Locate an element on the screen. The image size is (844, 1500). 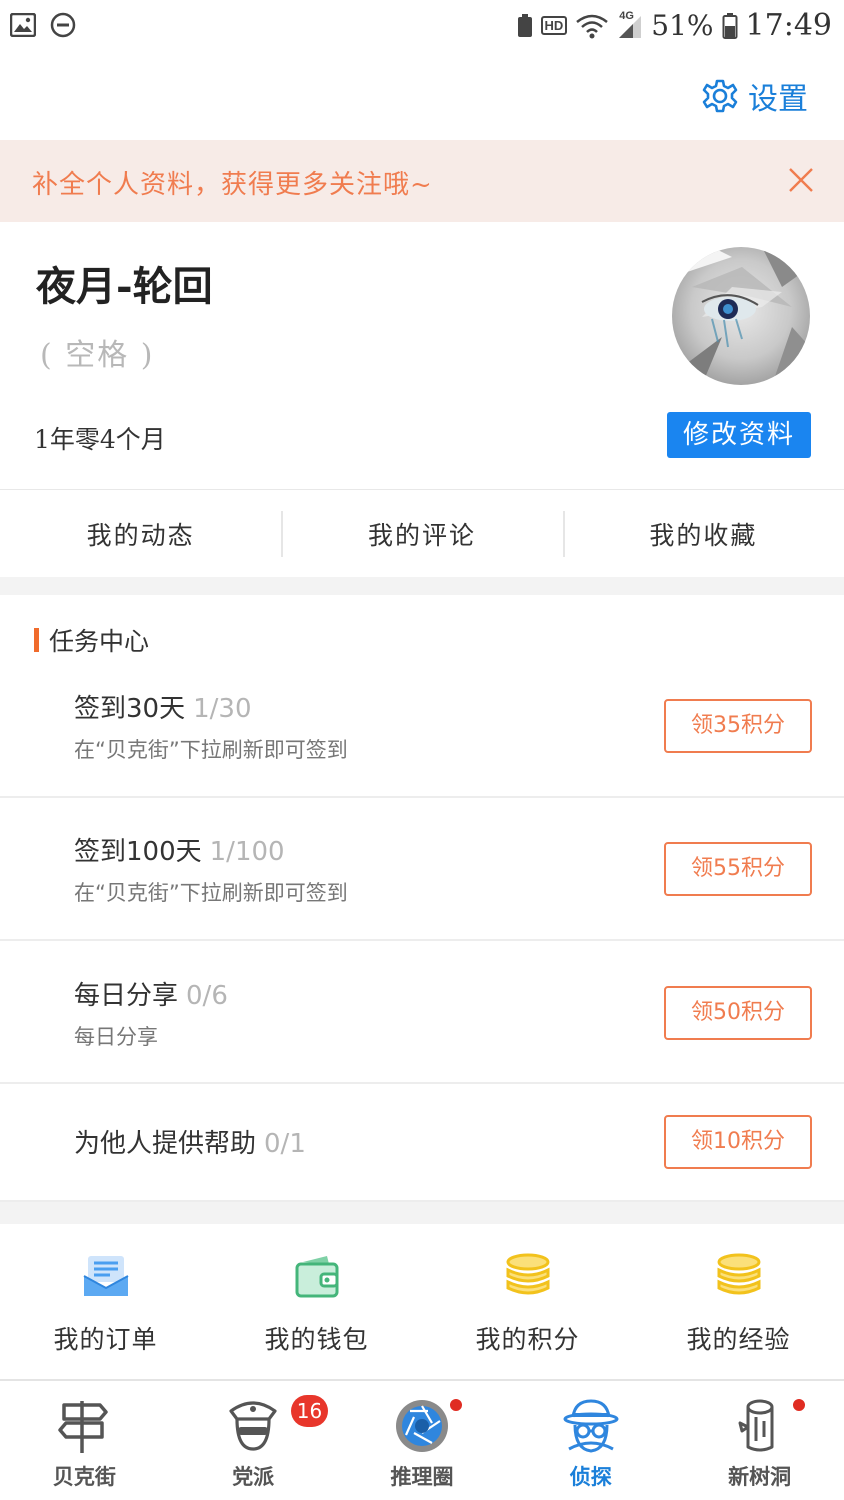
task-progress: 0/1 is located at coordinates (285, 1144).